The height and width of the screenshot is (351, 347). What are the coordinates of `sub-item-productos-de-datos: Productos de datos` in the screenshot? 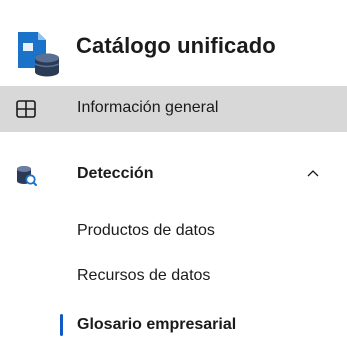 It's located at (173, 232).